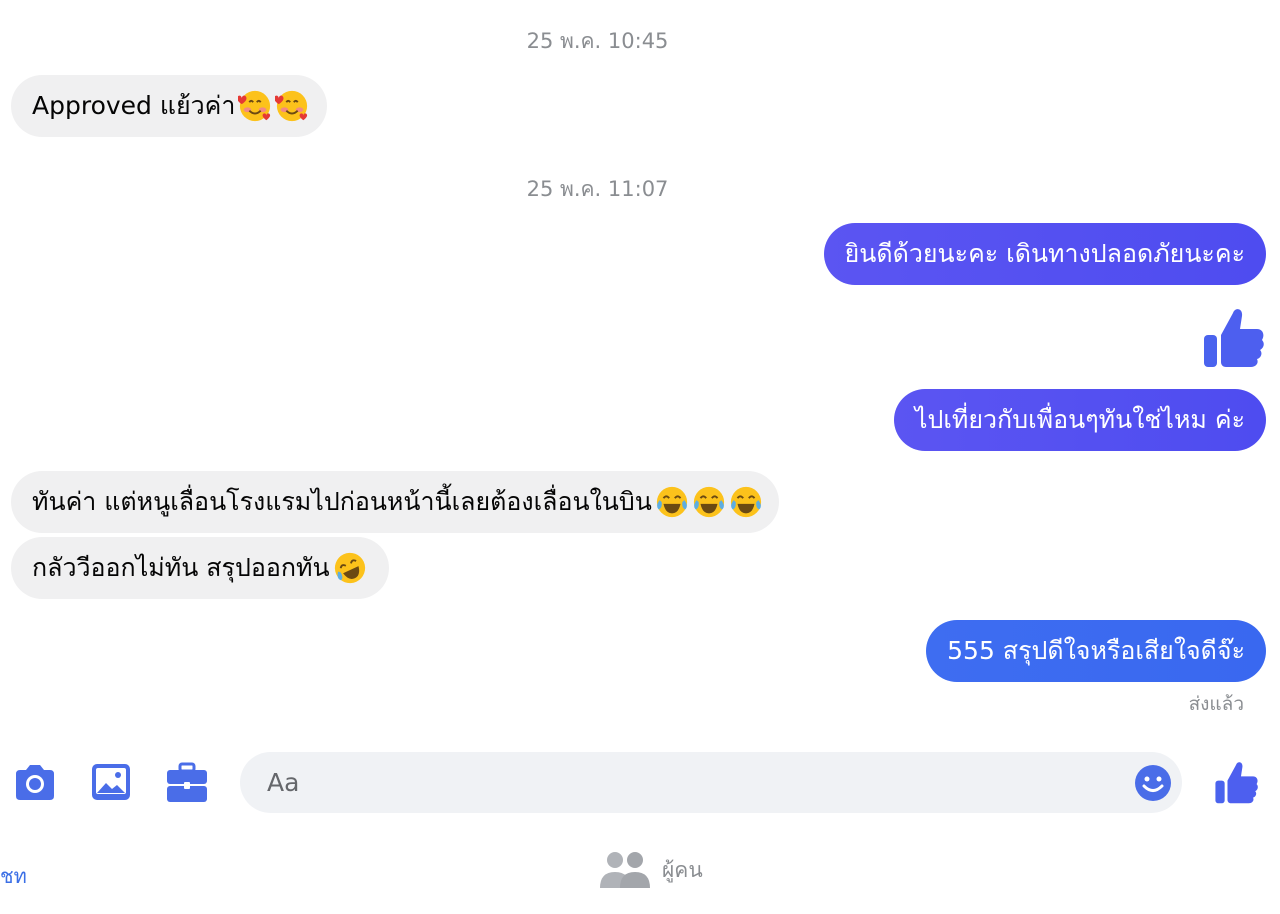 This screenshot has width=1280, height=914. I want to click on rolling-on-the-floor-laughing-icon, so click(349, 568).